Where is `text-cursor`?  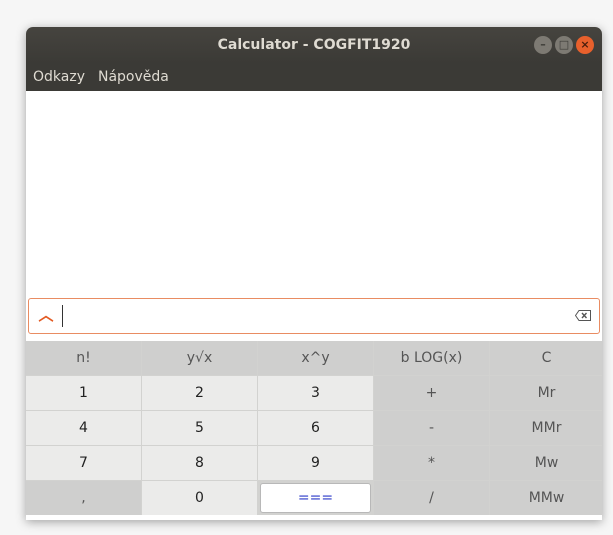 text-cursor is located at coordinates (62, 316).